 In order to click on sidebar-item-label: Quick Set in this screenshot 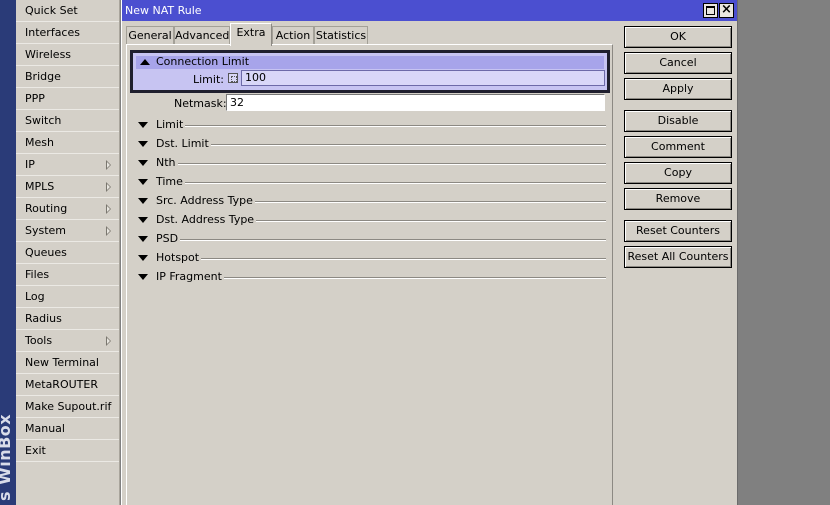, I will do `click(51, 10)`.